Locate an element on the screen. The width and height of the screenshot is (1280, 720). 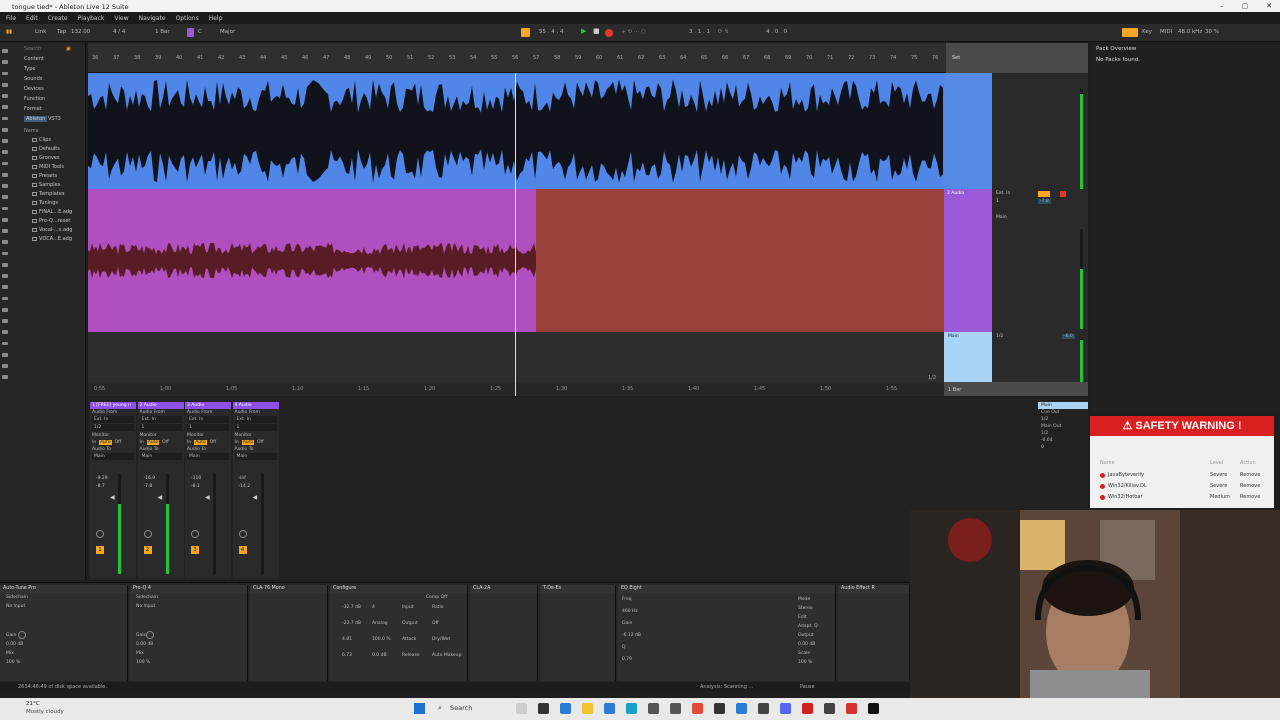
strip-title: 1 [FREE] young n is located at coordinates (113, 405).